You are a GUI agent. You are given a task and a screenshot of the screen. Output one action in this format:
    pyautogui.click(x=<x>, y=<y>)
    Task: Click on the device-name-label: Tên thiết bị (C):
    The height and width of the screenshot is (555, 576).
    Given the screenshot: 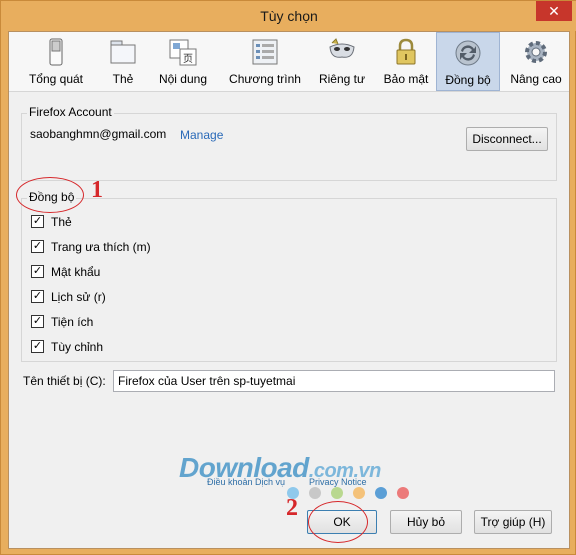 What is the action you would take?
    pyautogui.click(x=64, y=381)
    